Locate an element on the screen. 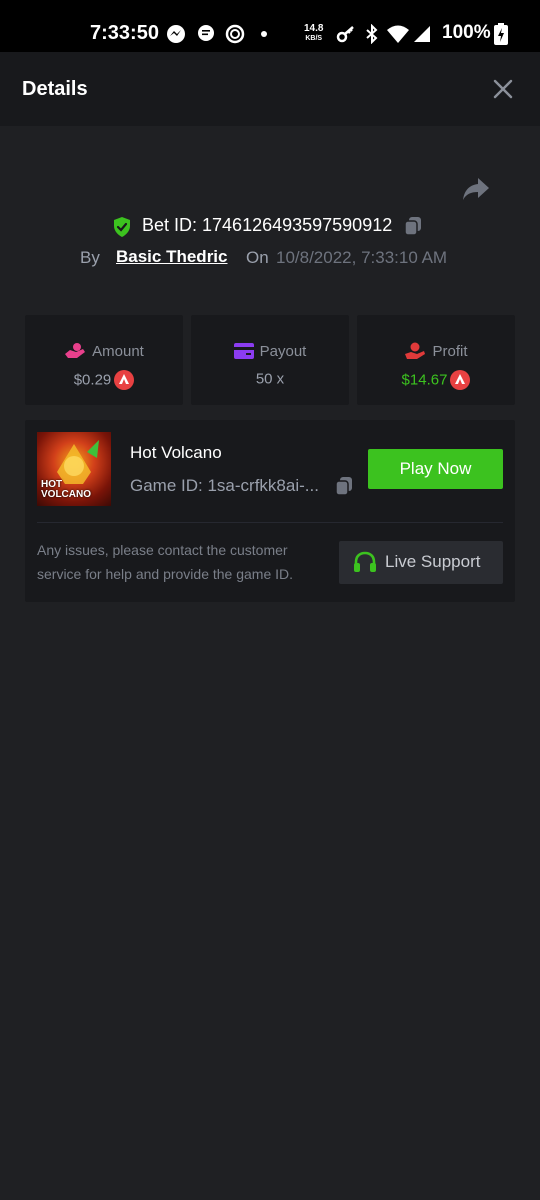  network-speed: 14.8 KB/S is located at coordinates (314, 33).